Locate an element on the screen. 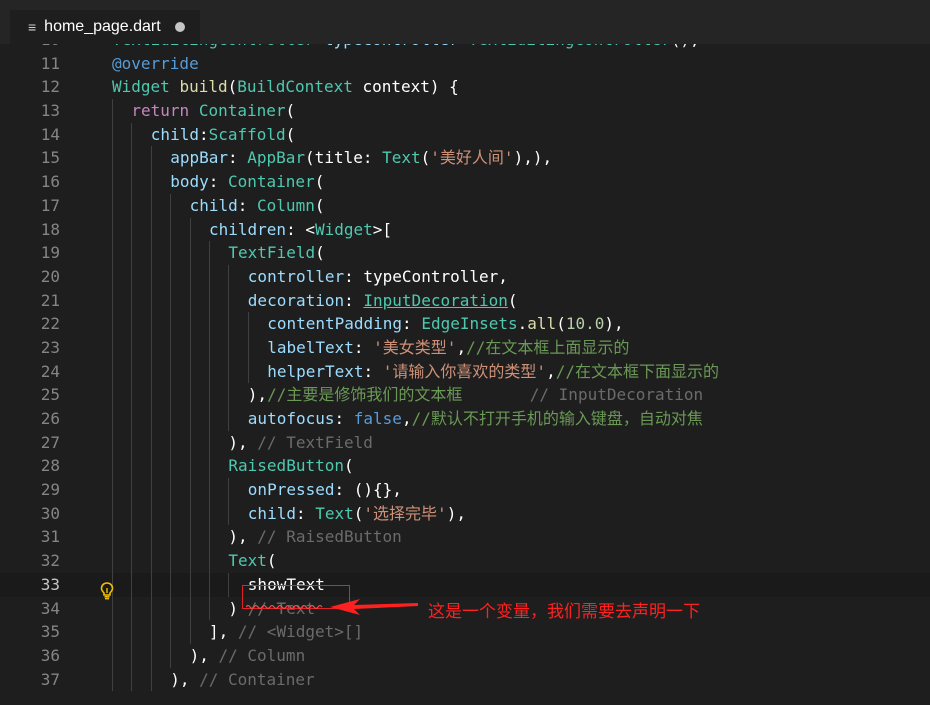 Image resolution: width=930 pixels, height=705 pixels. code-token: : < is located at coordinates (300, 229).